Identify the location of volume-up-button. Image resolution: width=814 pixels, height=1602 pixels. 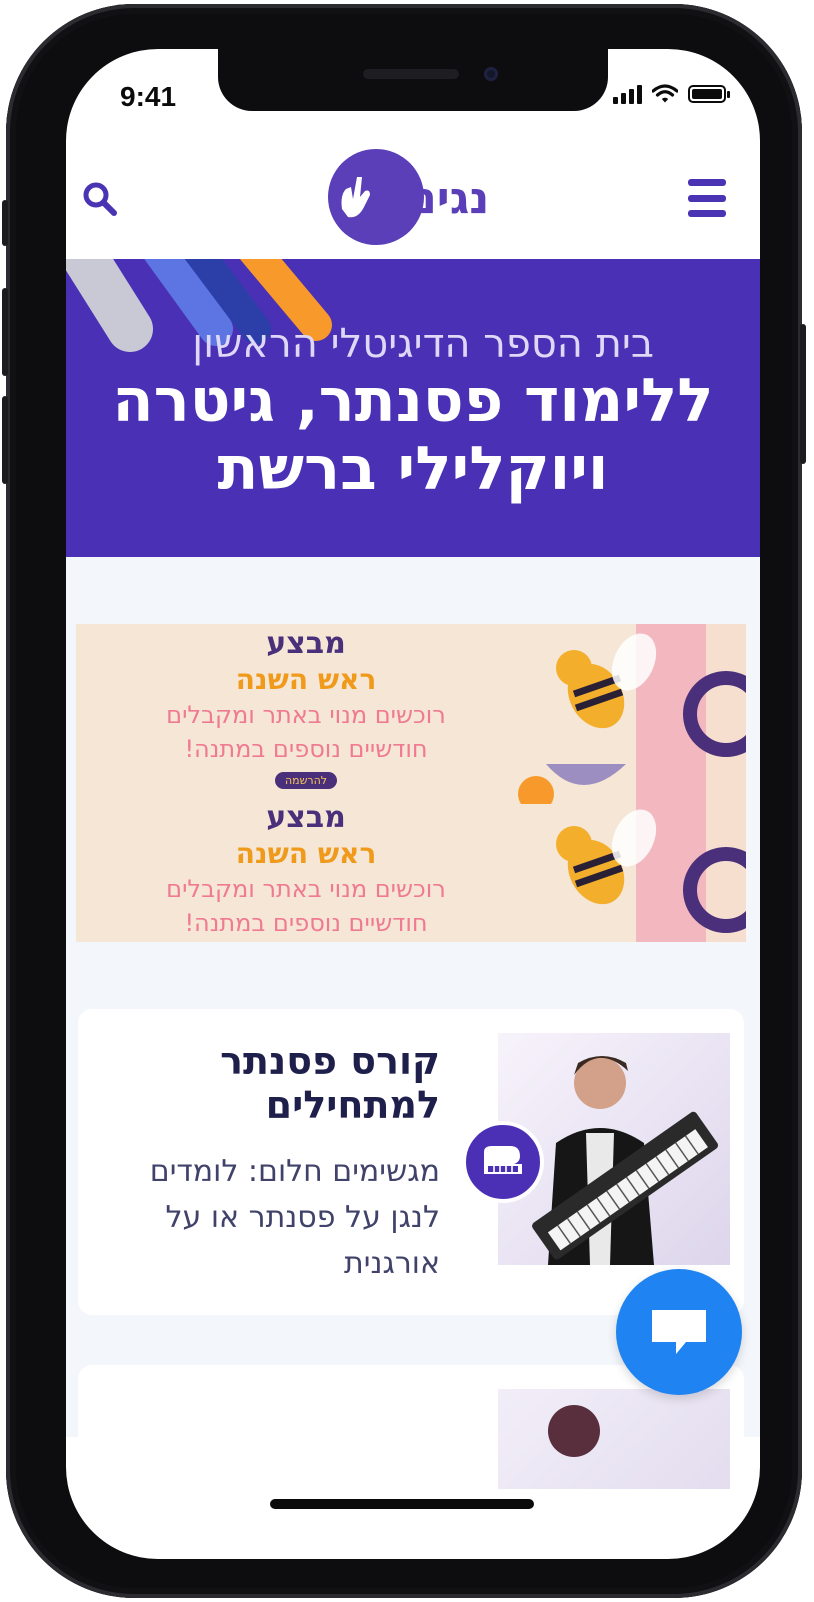
(5, 332).